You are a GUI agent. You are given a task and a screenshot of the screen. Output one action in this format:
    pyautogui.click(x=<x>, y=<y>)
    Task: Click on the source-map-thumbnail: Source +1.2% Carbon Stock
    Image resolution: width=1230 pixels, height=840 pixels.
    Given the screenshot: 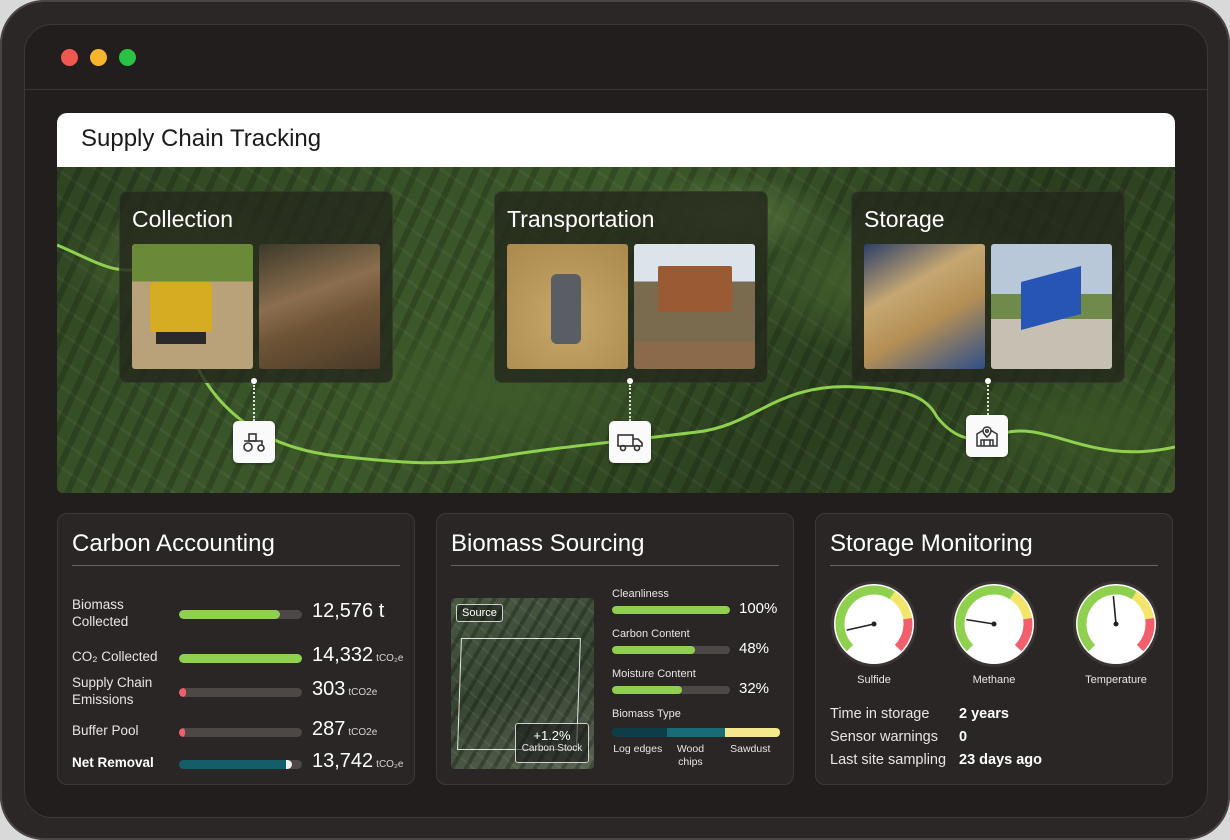 What is the action you would take?
    pyautogui.click(x=522, y=683)
    